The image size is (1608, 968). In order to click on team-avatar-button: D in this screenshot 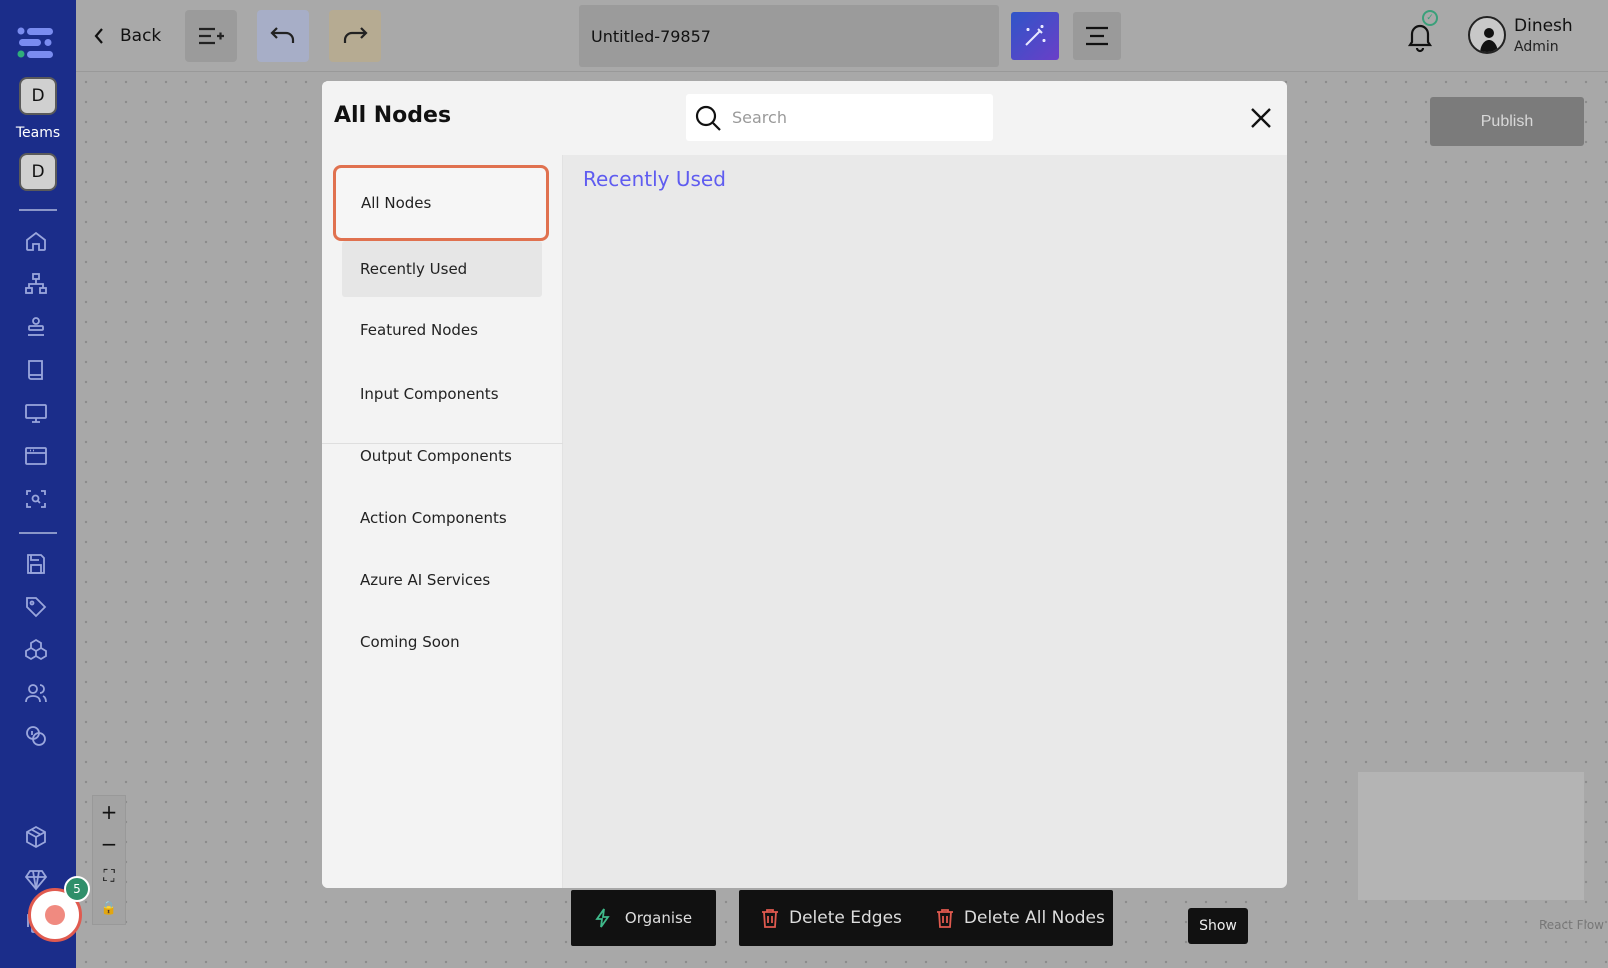, I will do `click(38, 172)`.